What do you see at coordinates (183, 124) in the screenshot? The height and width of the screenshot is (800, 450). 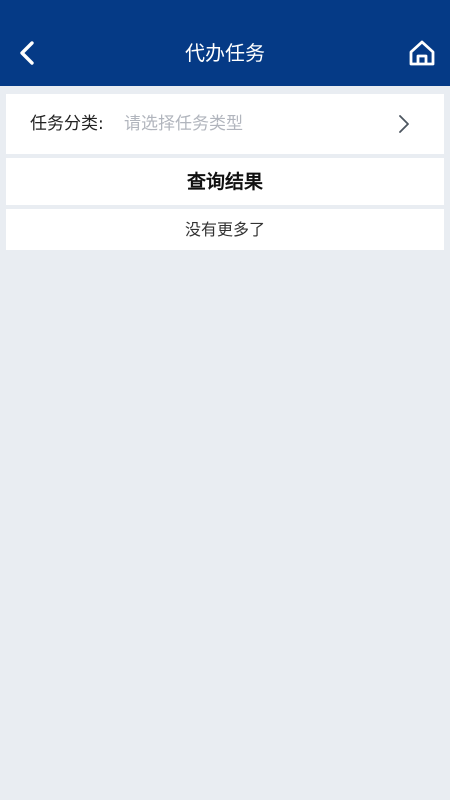 I see `task-category-placeholder: 请选择任务类型` at bounding box center [183, 124].